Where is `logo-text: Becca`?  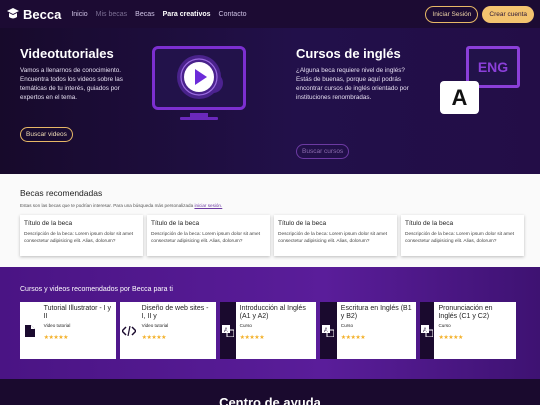 logo-text: Becca is located at coordinates (42, 14).